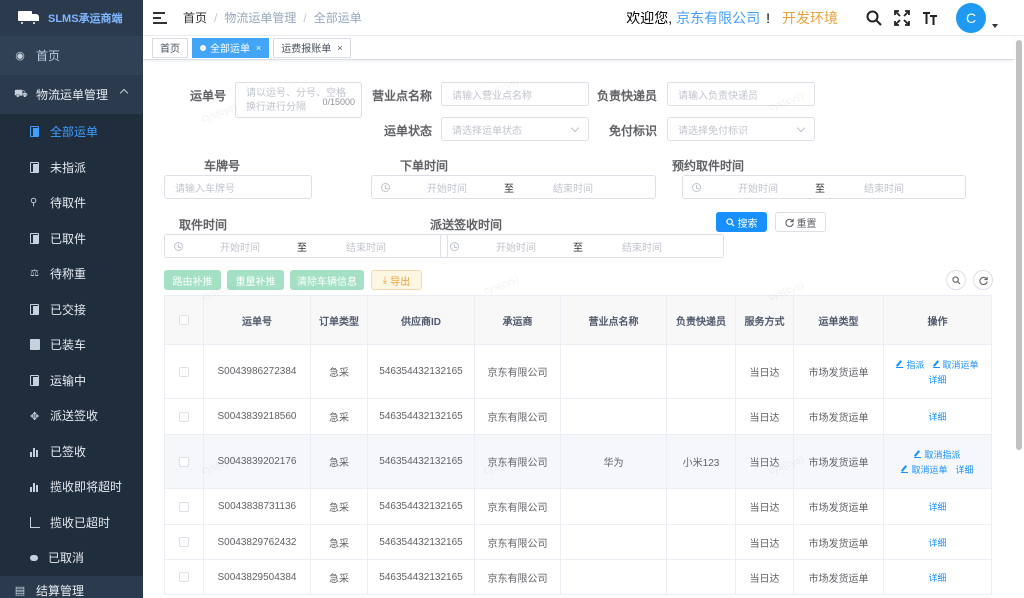 Image resolution: width=1024 pixels, height=598 pixels. What do you see at coordinates (884, 189) in the screenshot?
I see `end-placeholder: 结束时间` at bounding box center [884, 189].